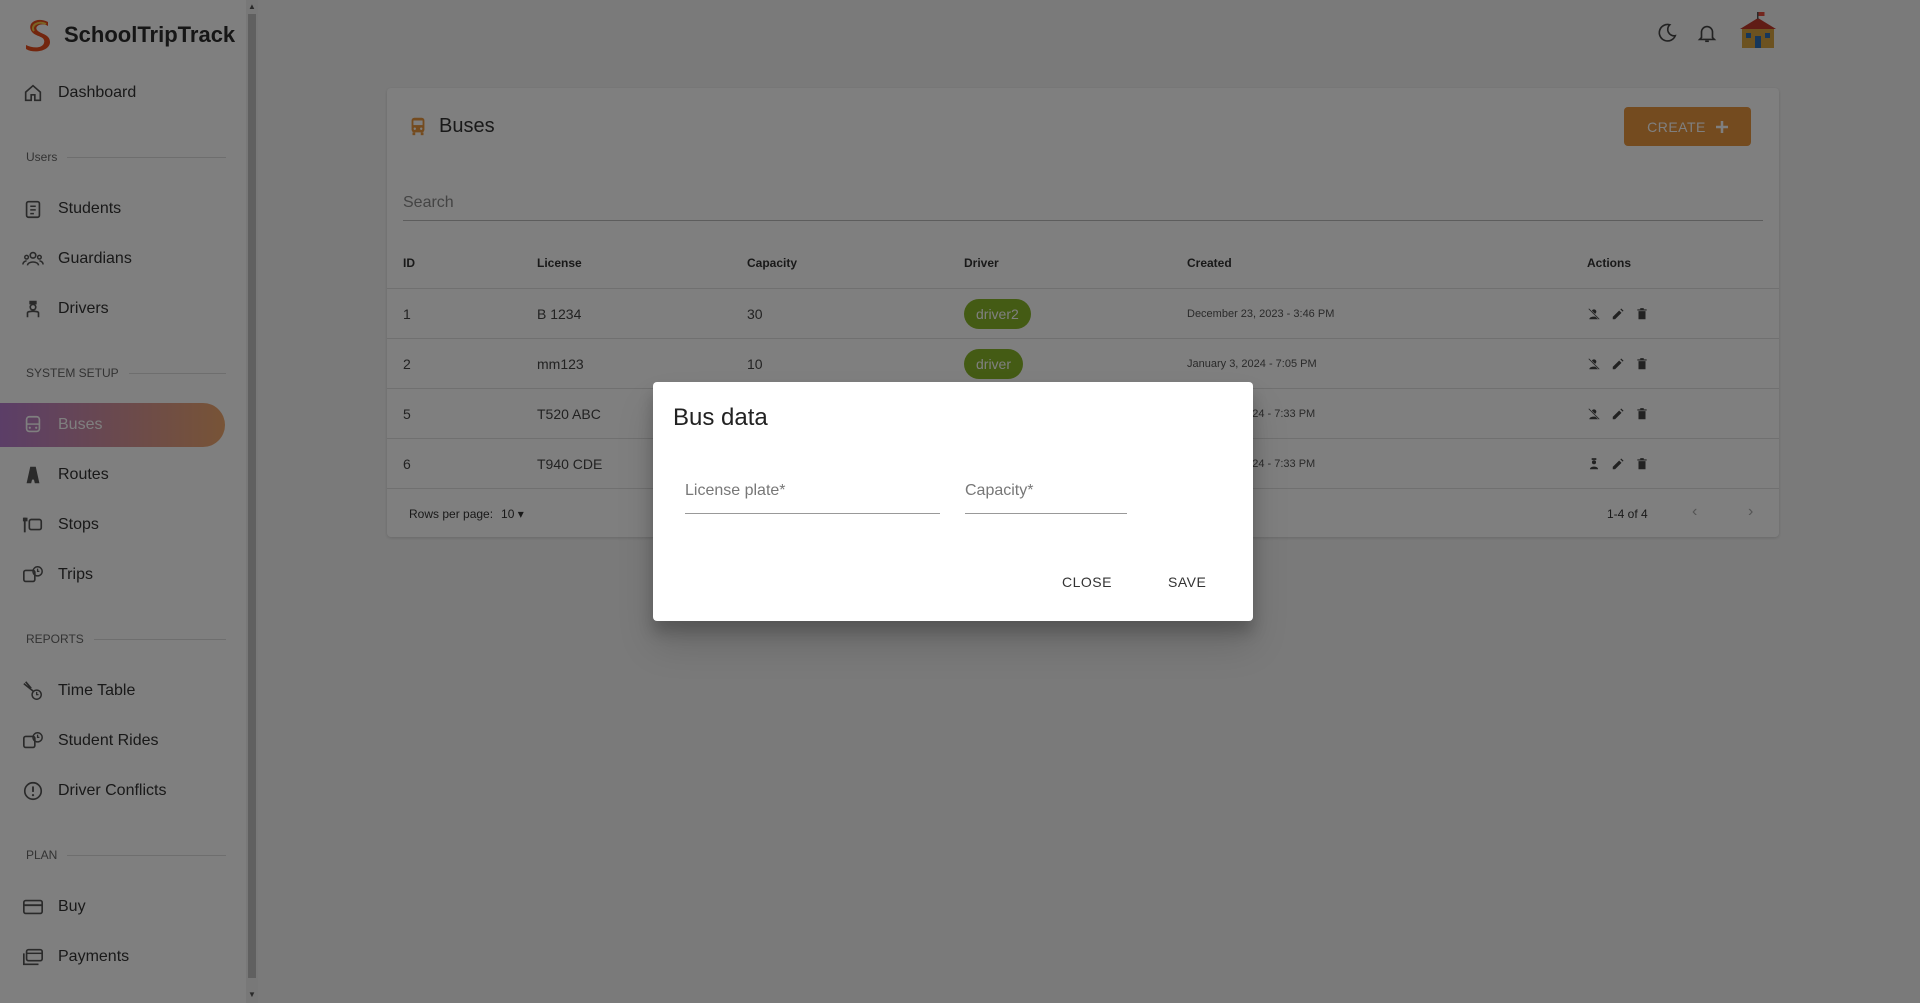 This screenshot has width=1920, height=1003. I want to click on close-button: CLOSE, so click(1087, 582).